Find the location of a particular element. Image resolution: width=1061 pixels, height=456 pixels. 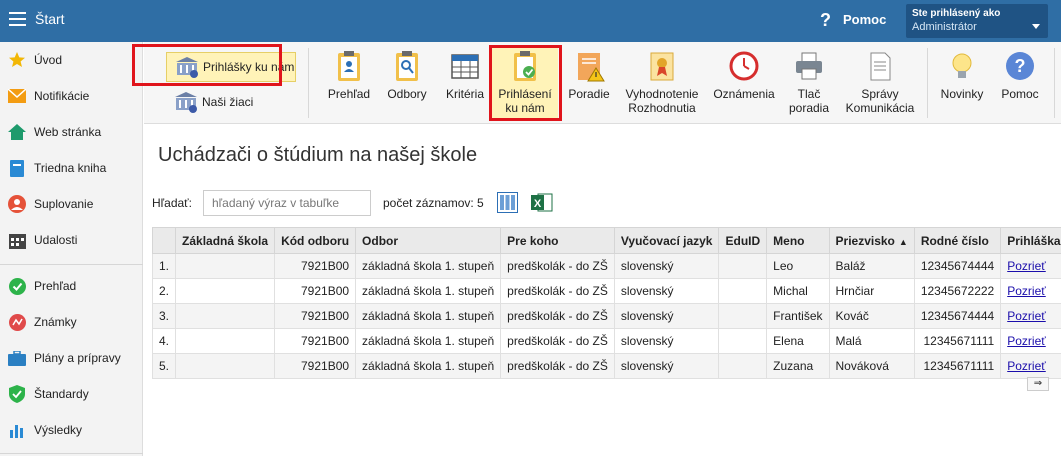

check-circle-icon is located at coordinates (17, 286).